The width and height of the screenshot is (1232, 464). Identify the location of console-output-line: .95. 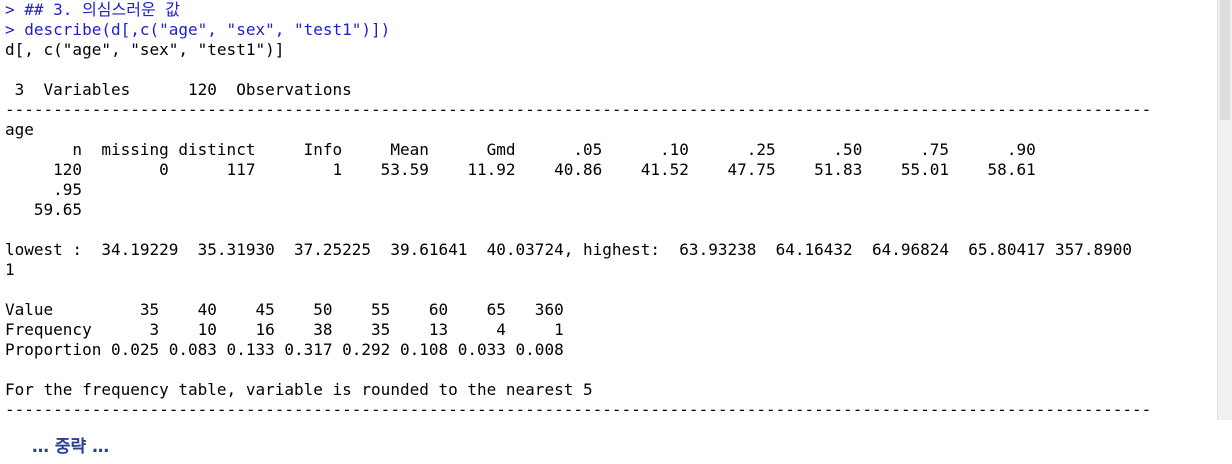
(44, 189).